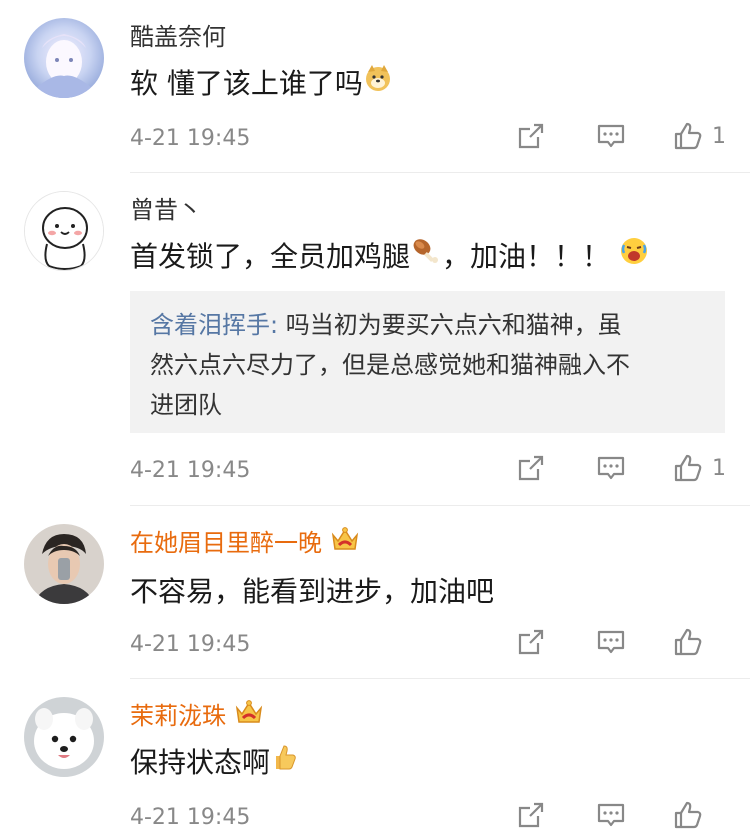 The width and height of the screenshot is (750, 833). Describe the element at coordinates (312, 591) in the screenshot. I see `comment-text: 不容易，能看到进步，加油吧` at that location.